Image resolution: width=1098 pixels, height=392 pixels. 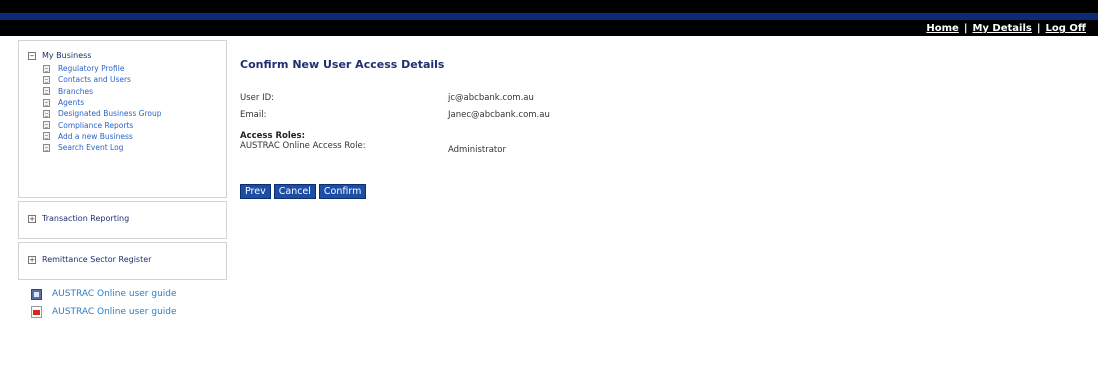 What do you see at coordinates (590, 118) in the screenshot?
I see `email-row: Email: Janec@abcbank.com.au` at bounding box center [590, 118].